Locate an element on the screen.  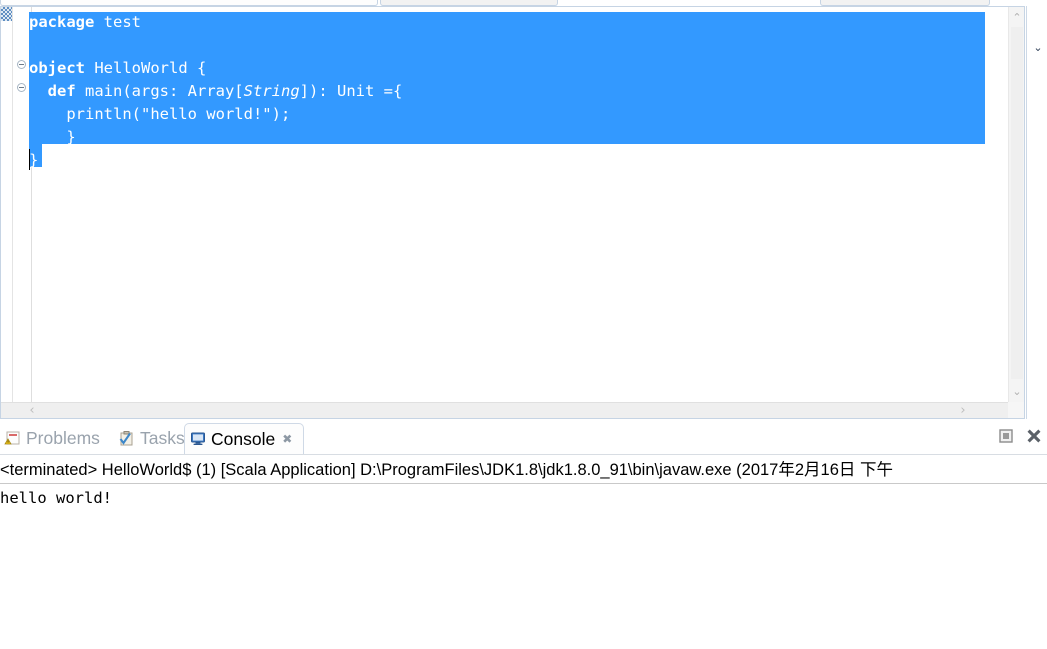
scroll-up-icon: ⌃ is located at coordinates (1017, 17).